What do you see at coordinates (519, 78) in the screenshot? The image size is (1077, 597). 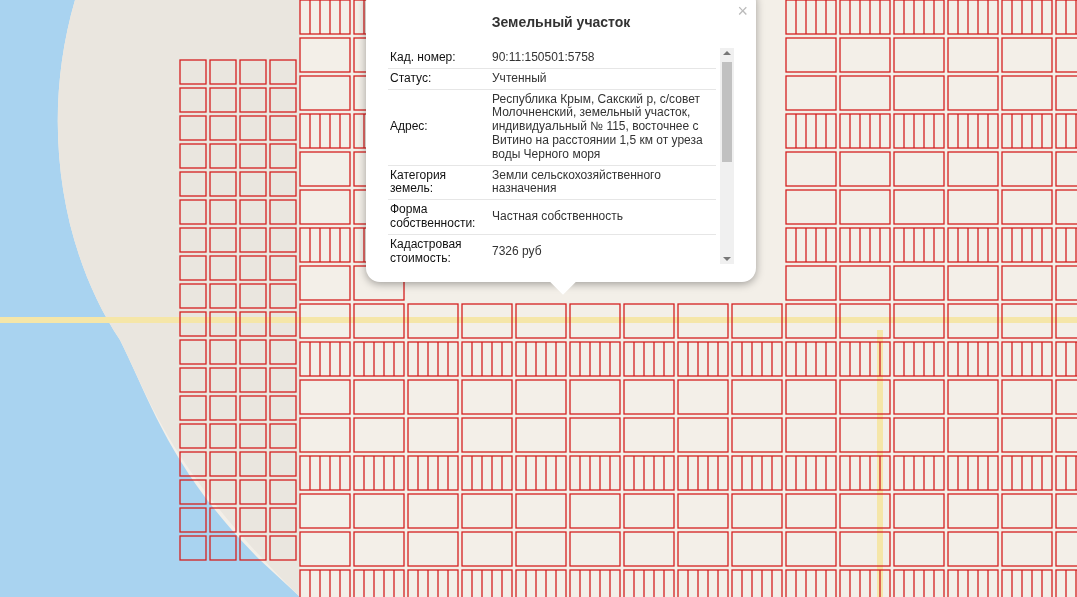 I see `field-value: Учтенный` at bounding box center [519, 78].